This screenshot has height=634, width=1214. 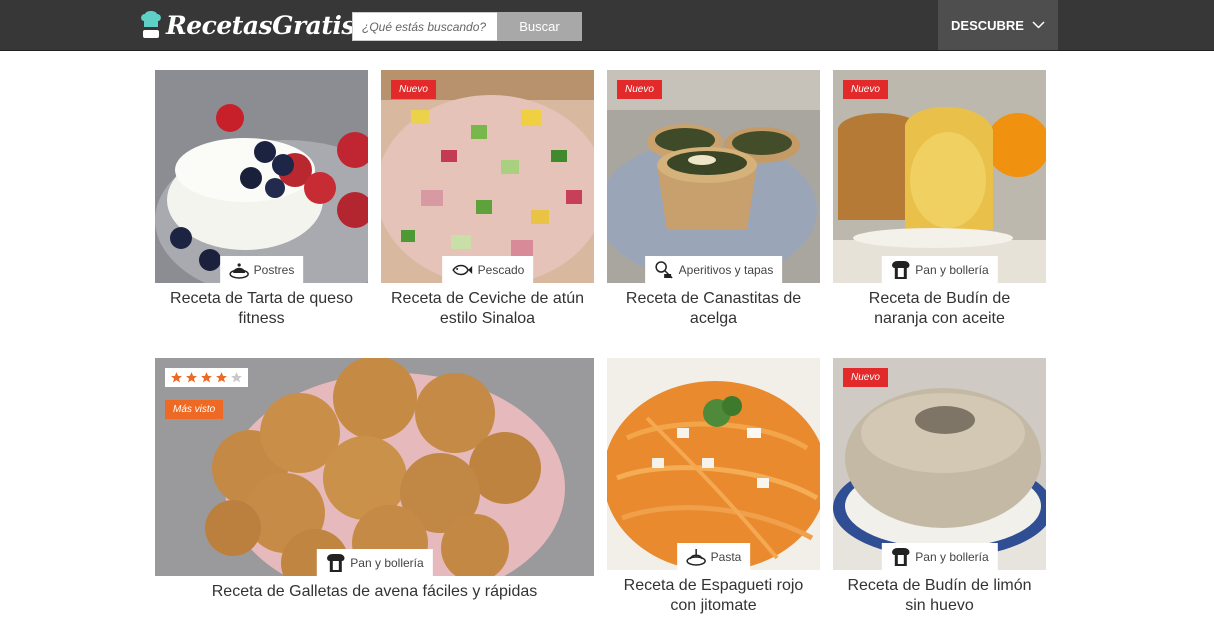 I want to click on discover-label: DESCUBRE, so click(x=987, y=25).